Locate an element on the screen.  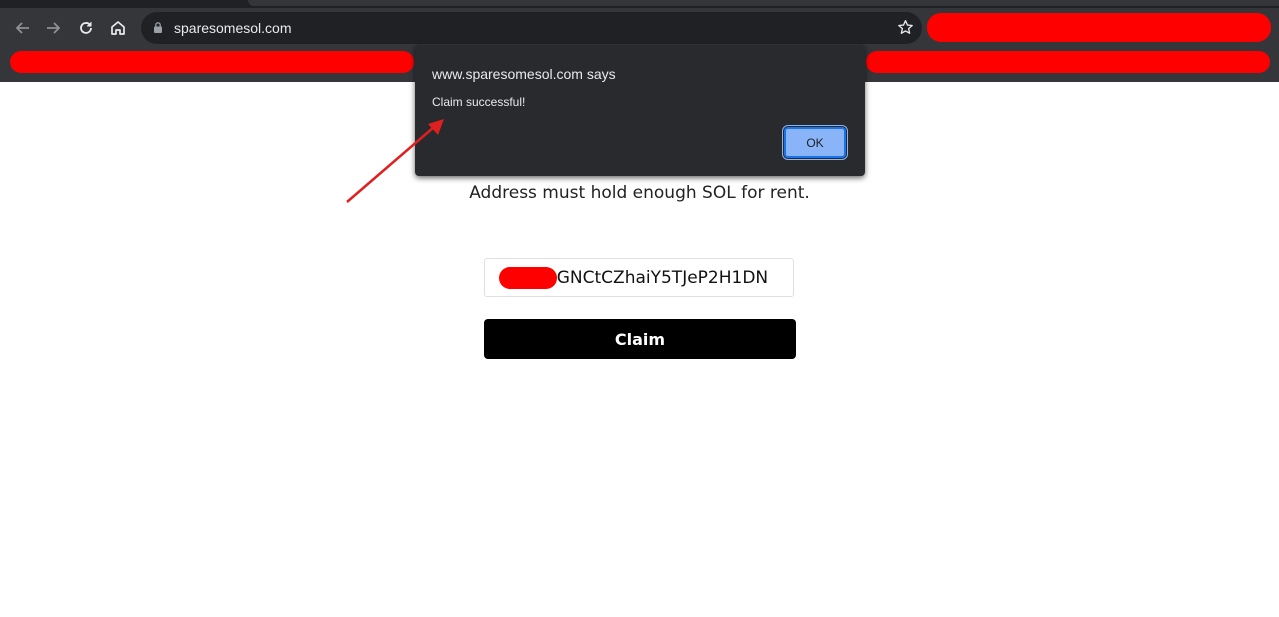
redacted-address-prefix is located at coordinates (528, 278).